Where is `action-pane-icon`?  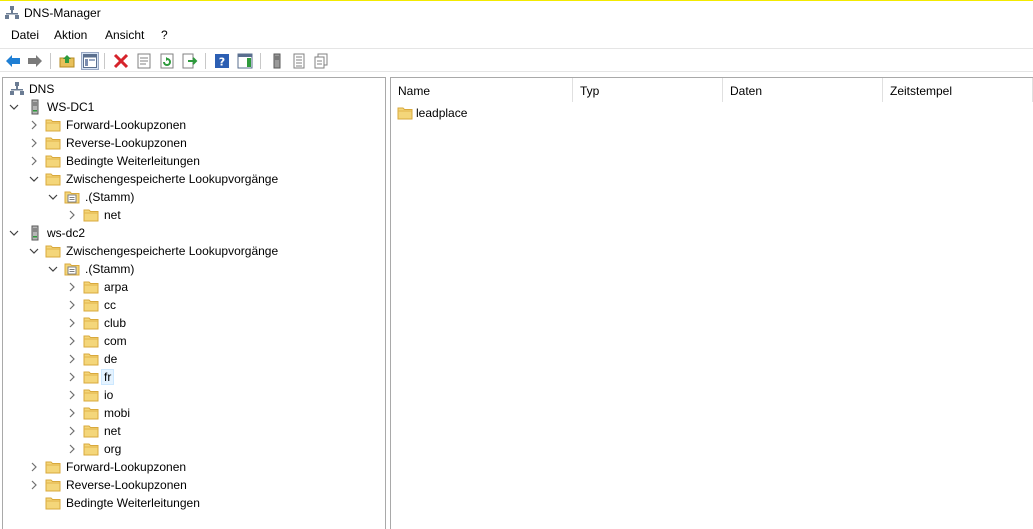
action-pane-icon is located at coordinates (245, 61).